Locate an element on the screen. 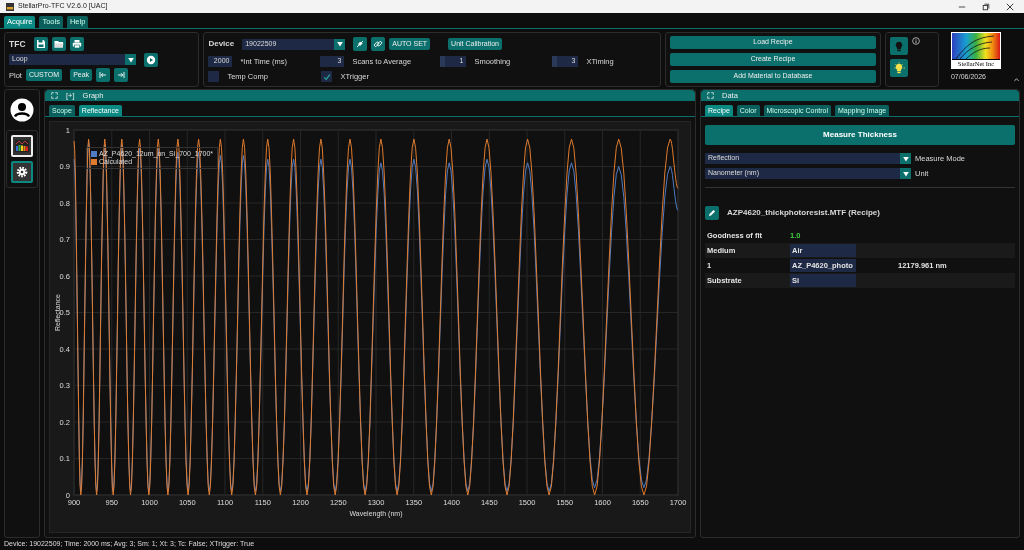  panel-label: TFC is located at coordinates (17, 44).